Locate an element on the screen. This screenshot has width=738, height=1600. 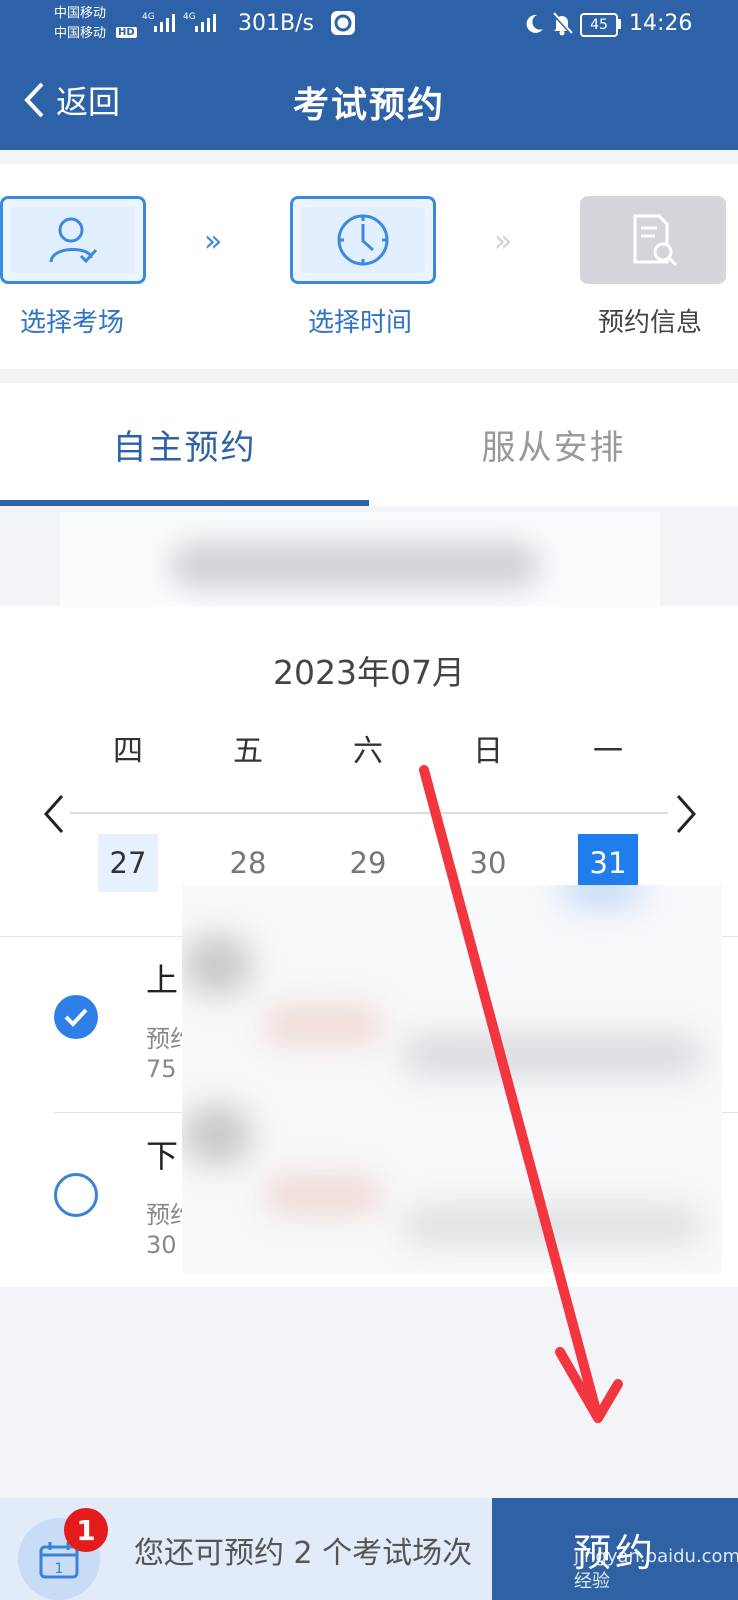
clock-icon is located at coordinates (363, 240).